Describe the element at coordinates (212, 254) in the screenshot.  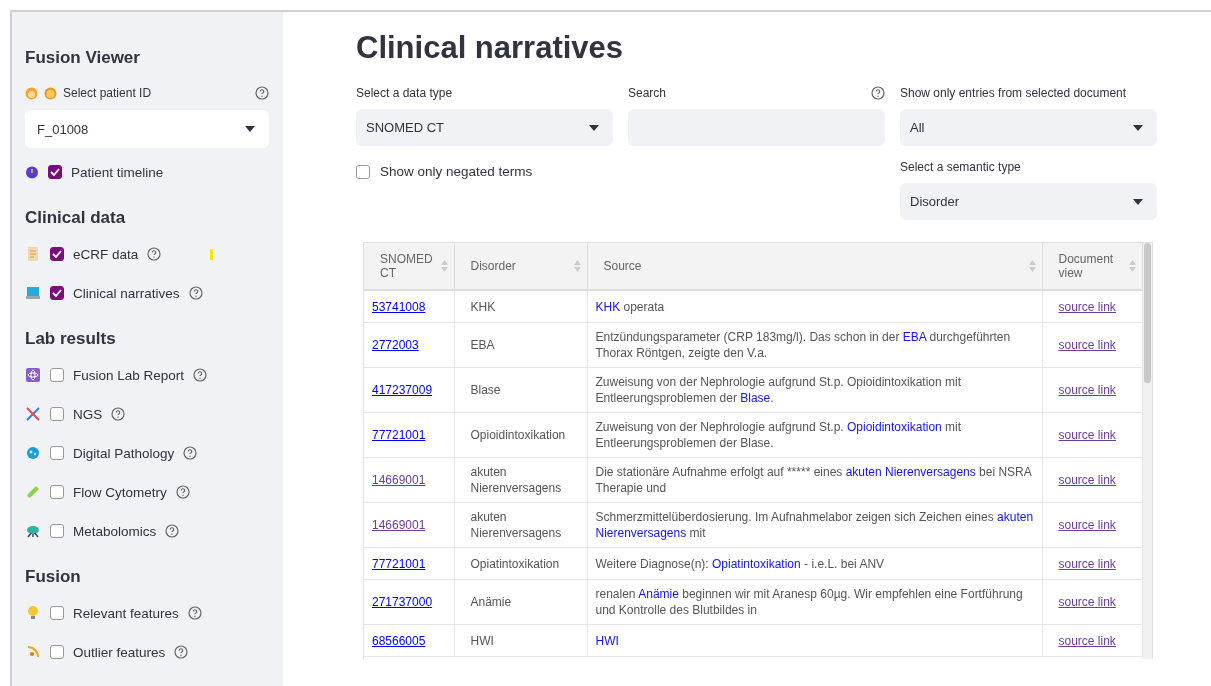
I see `highlight-mark` at that location.